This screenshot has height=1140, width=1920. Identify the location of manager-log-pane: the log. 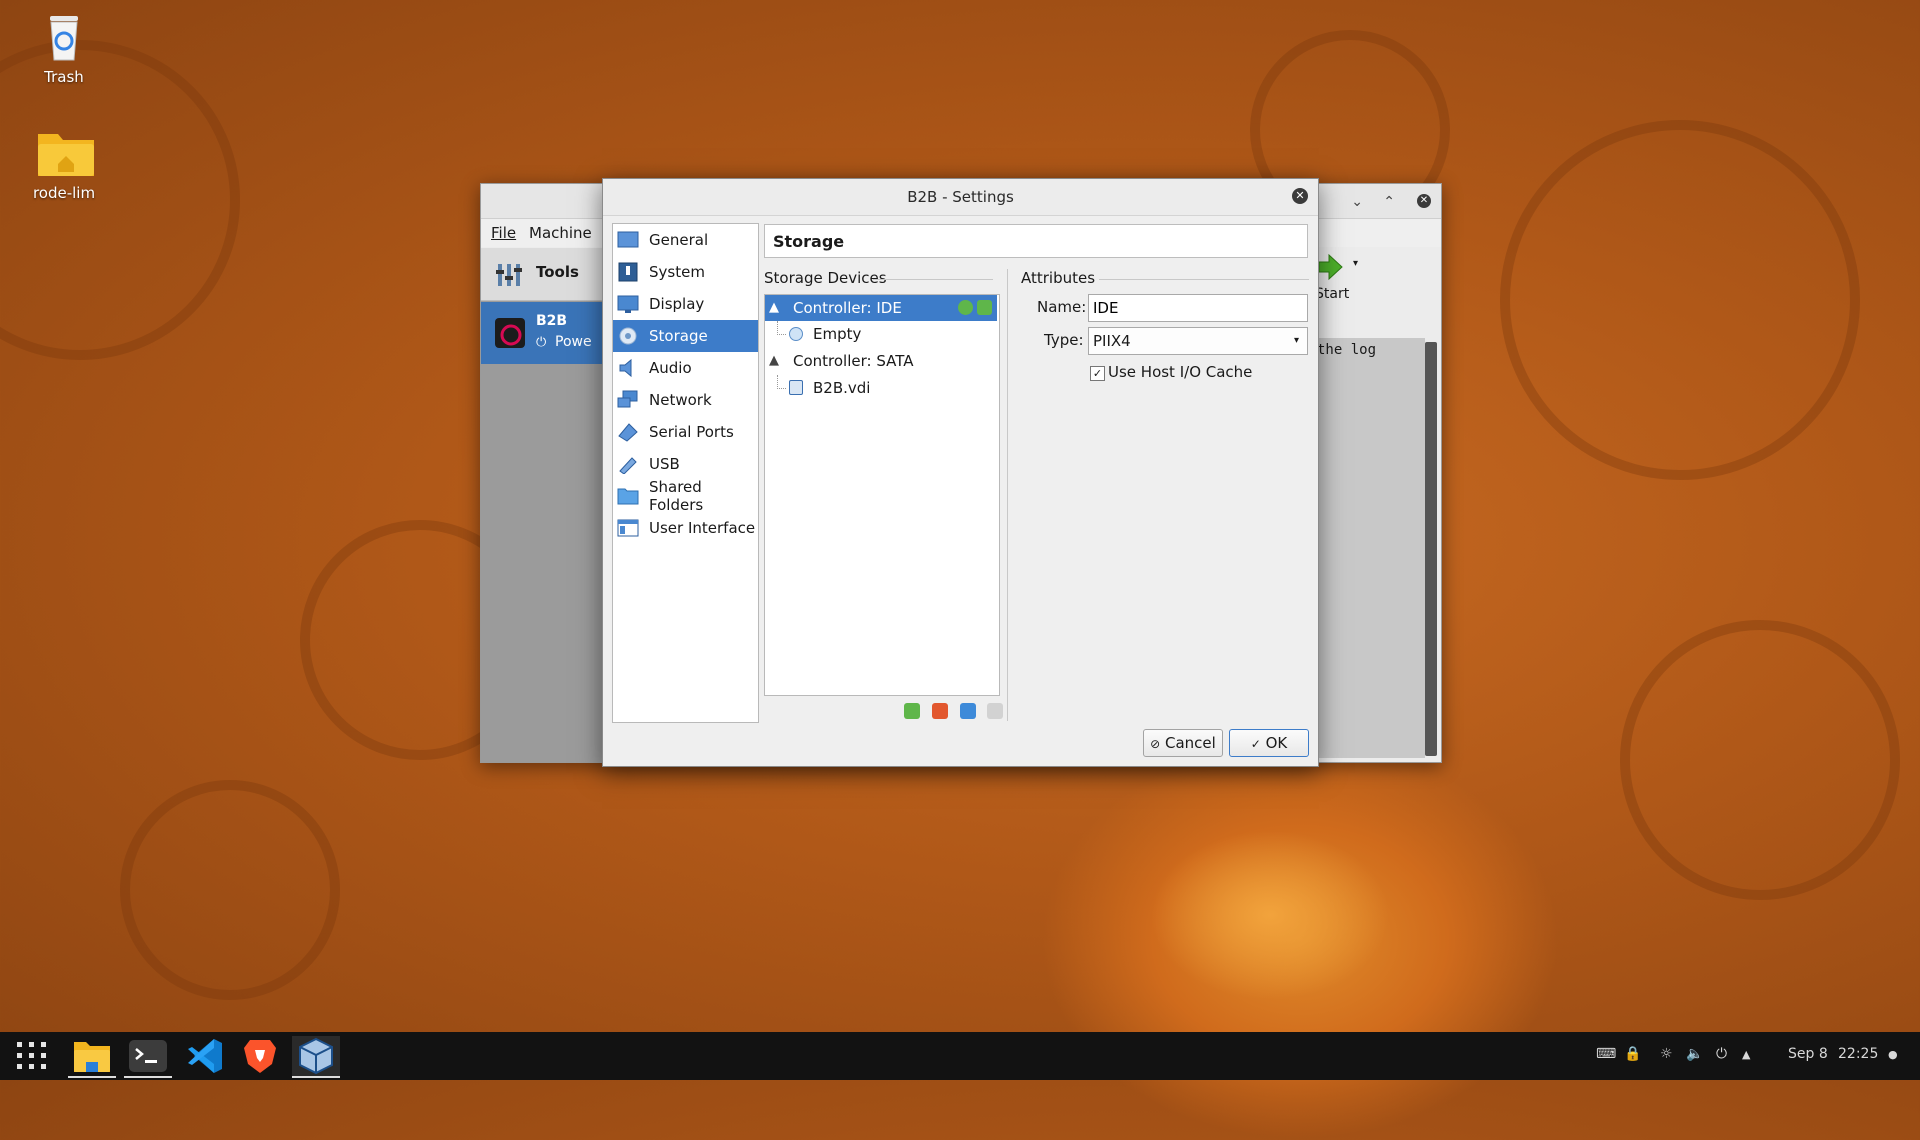
(1370, 548).